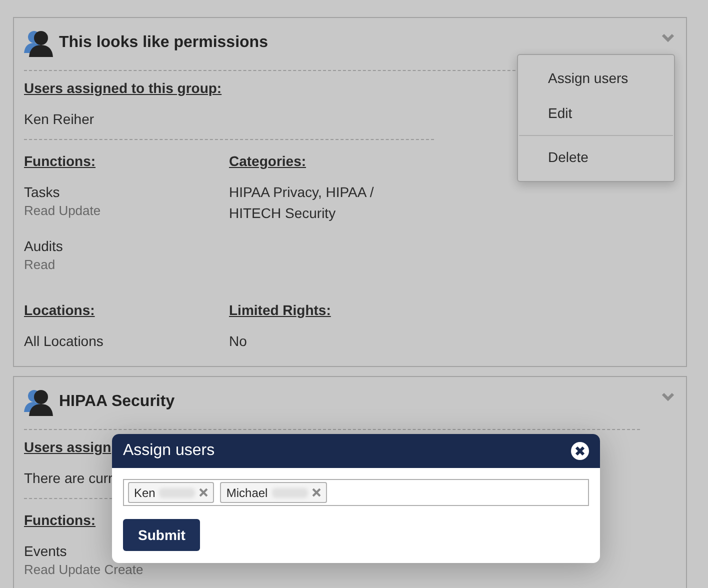 This screenshot has height=588, width=708. I want to click on group-title: HIPAA Security, so click(117, 402).